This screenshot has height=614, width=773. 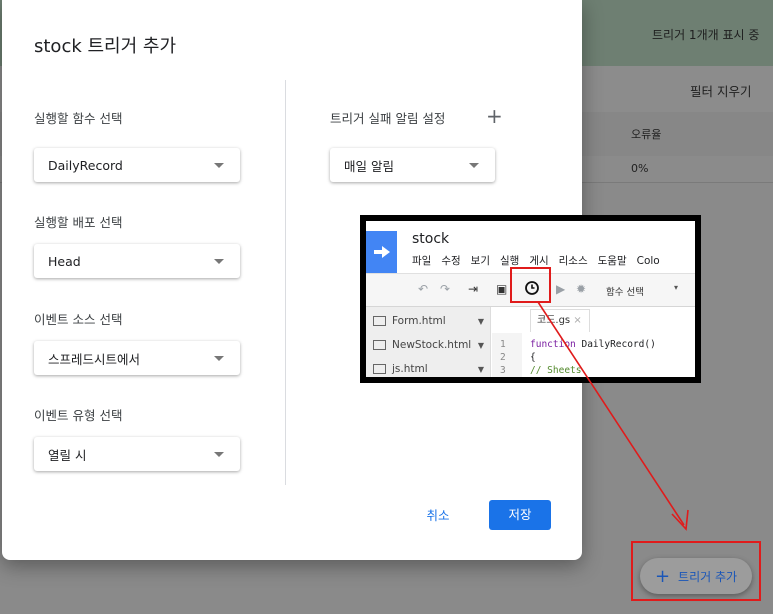 What do you see at coordinates (473, 289) in the screenshot?
I see `indent-icon: ⇥` at bounding box center [473, 289].